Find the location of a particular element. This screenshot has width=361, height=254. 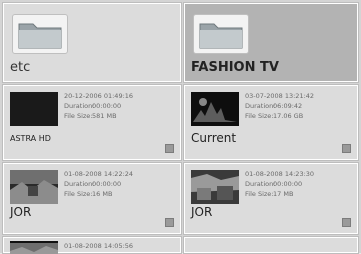

recording-tile-partial: 01-08-2008 14:05:56 is located at coordinates (92, 245).